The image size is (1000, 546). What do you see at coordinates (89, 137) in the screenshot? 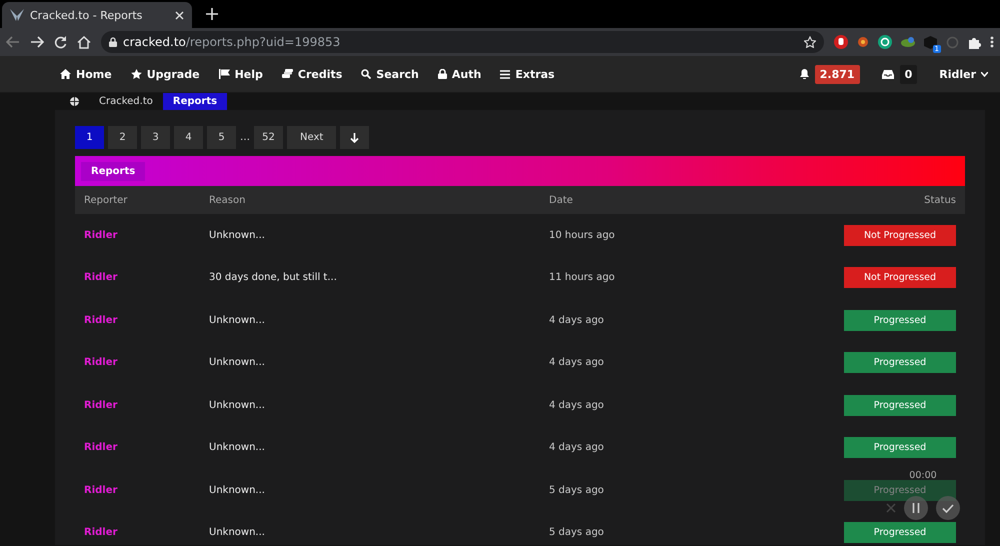
I see `page-button: 1` at bounding box center [89, 137].